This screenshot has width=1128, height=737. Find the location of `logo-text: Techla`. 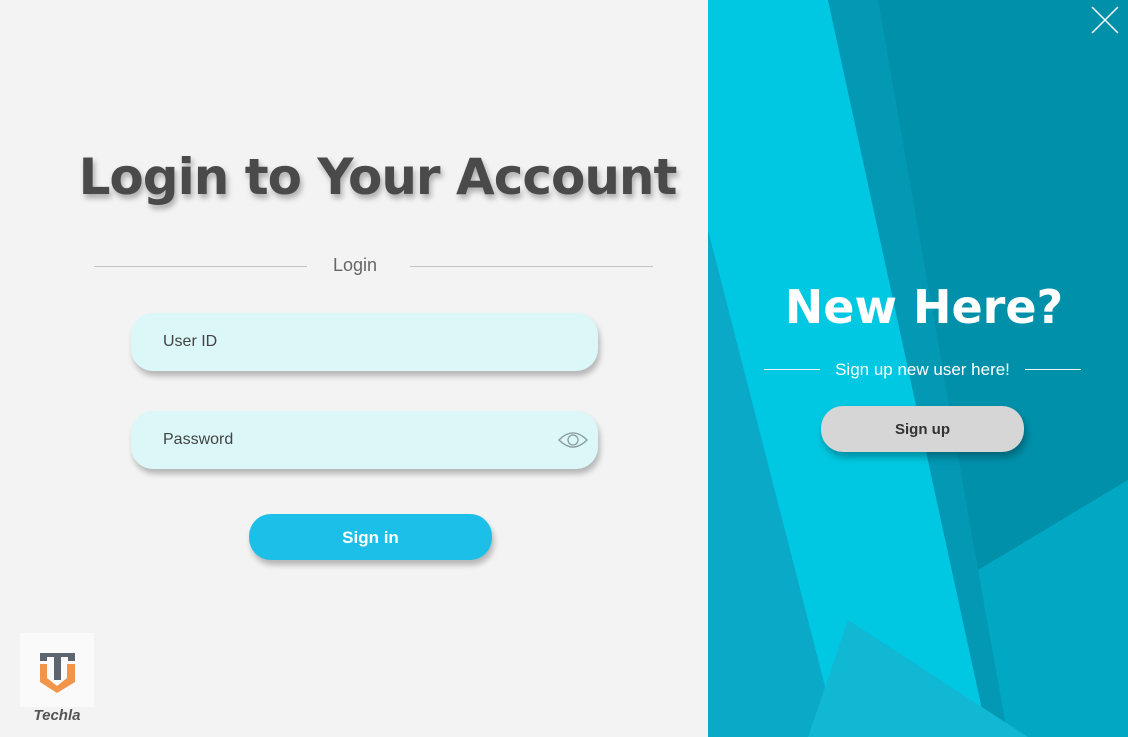

logo-text: Techla is located at coordinates (57, 715).